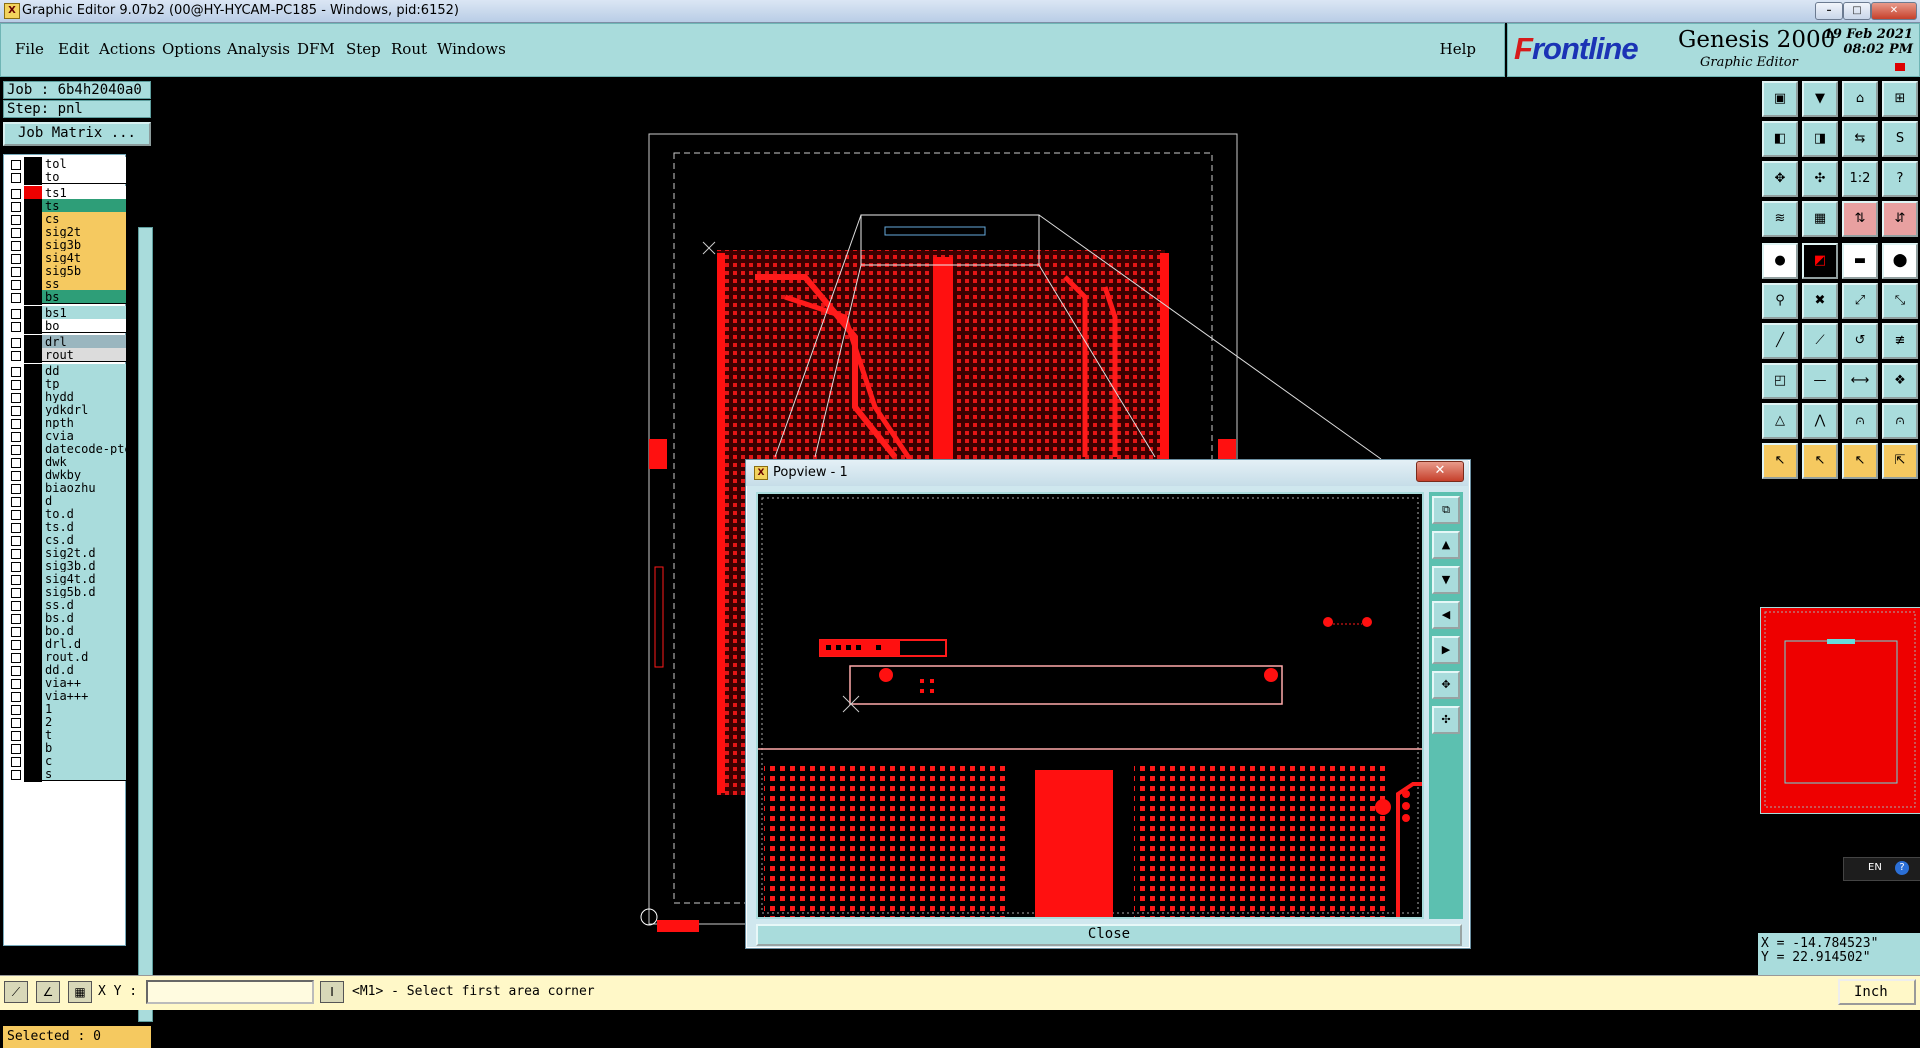 The width and height of the screenshot is (1920, 1048). What do you see at coordinates (1780, 381) in the screenshot?
I see `pad-snap-icon: ◰` at bounding box center [1780, 381].